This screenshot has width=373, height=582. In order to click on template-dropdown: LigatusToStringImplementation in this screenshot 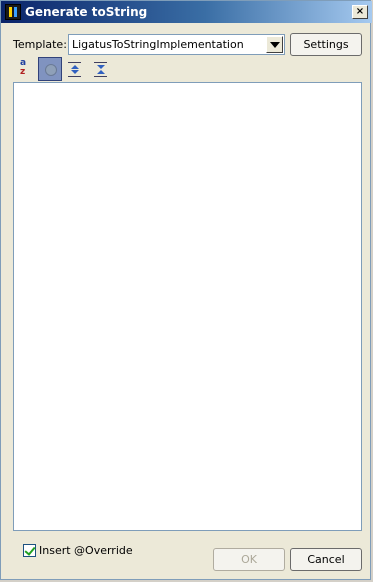, I will do `click(176, 44)`.